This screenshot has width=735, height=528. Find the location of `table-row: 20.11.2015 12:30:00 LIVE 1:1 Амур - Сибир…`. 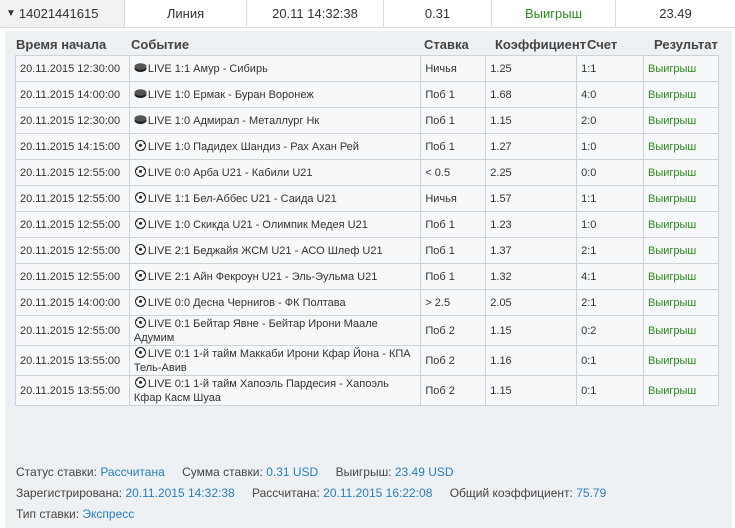

table-row: 20.11.2015 12:30:00 LIVE 1:1 Амур - Сибир… is located at coordinates (367, 68).